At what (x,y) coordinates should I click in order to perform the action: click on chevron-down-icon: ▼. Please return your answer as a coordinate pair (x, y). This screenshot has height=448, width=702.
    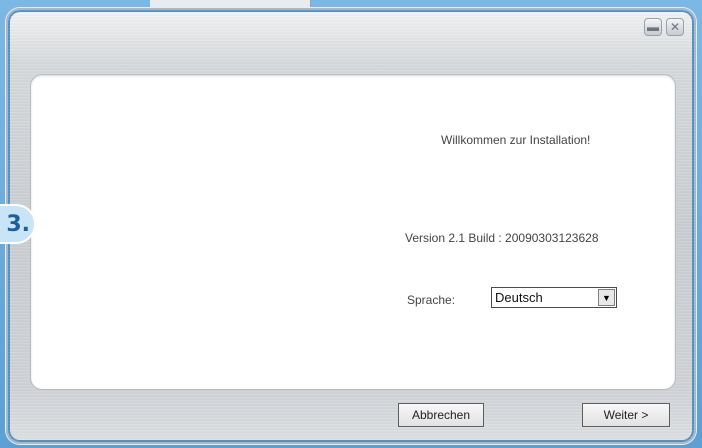
    Looking at the image, I should click on (606, 297).